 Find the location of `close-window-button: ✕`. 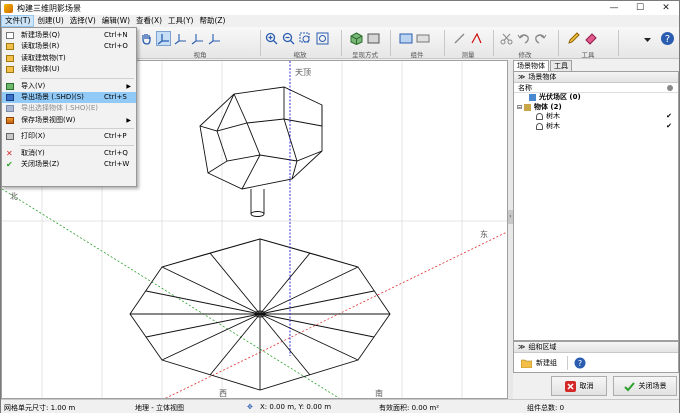

close-window-button: ✕ is located at coordinates (666, 8).